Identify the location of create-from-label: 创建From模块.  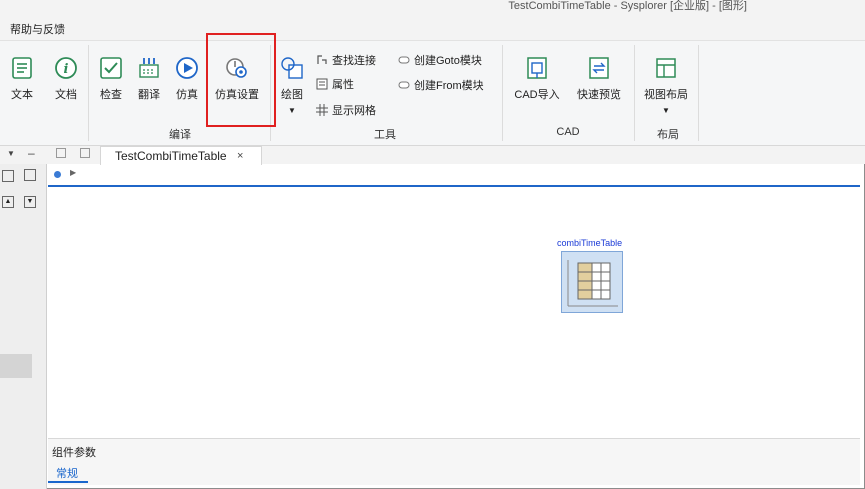
(449, 86).